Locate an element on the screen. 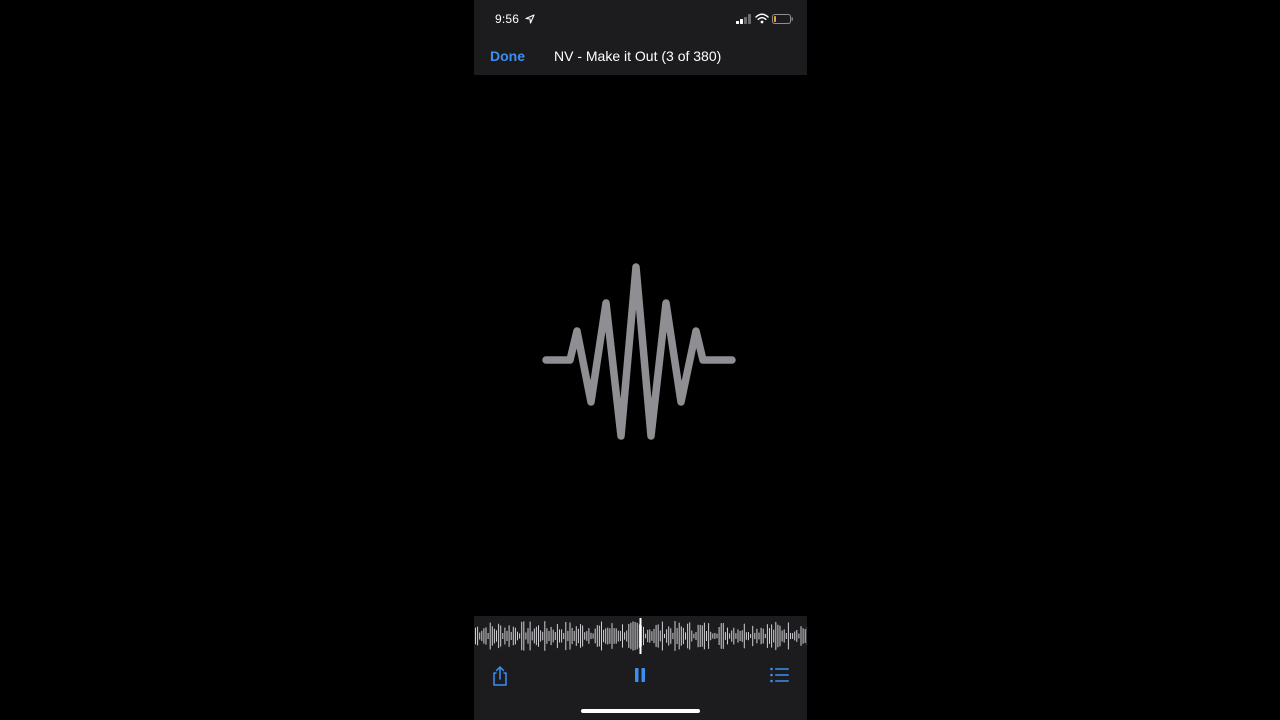  waveform-scrubber is located at coordinates (640, 636).